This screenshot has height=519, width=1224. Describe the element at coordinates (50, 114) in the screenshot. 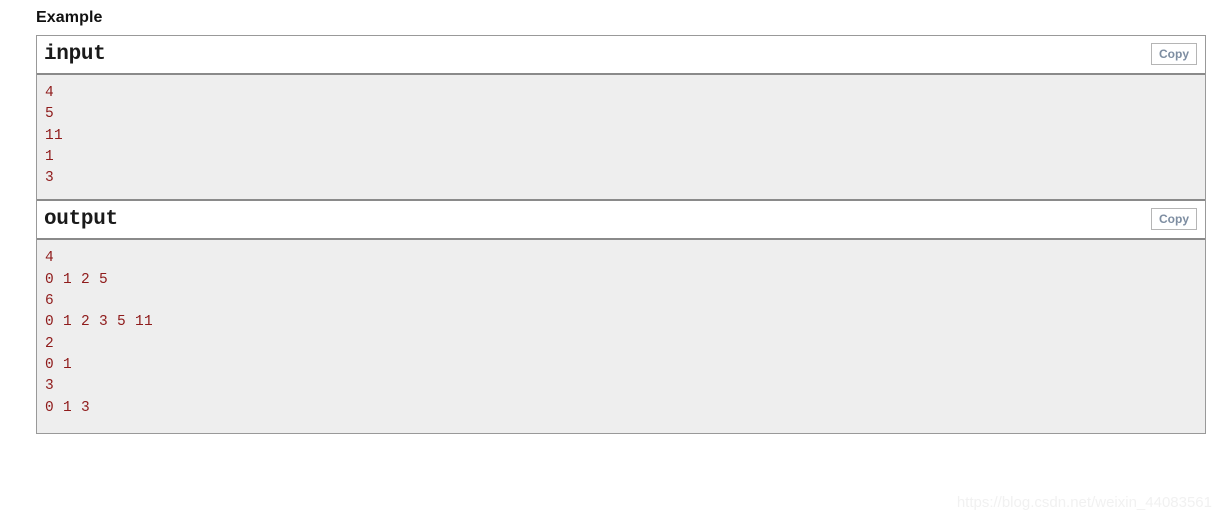

I see `code-line: 5` at that location.